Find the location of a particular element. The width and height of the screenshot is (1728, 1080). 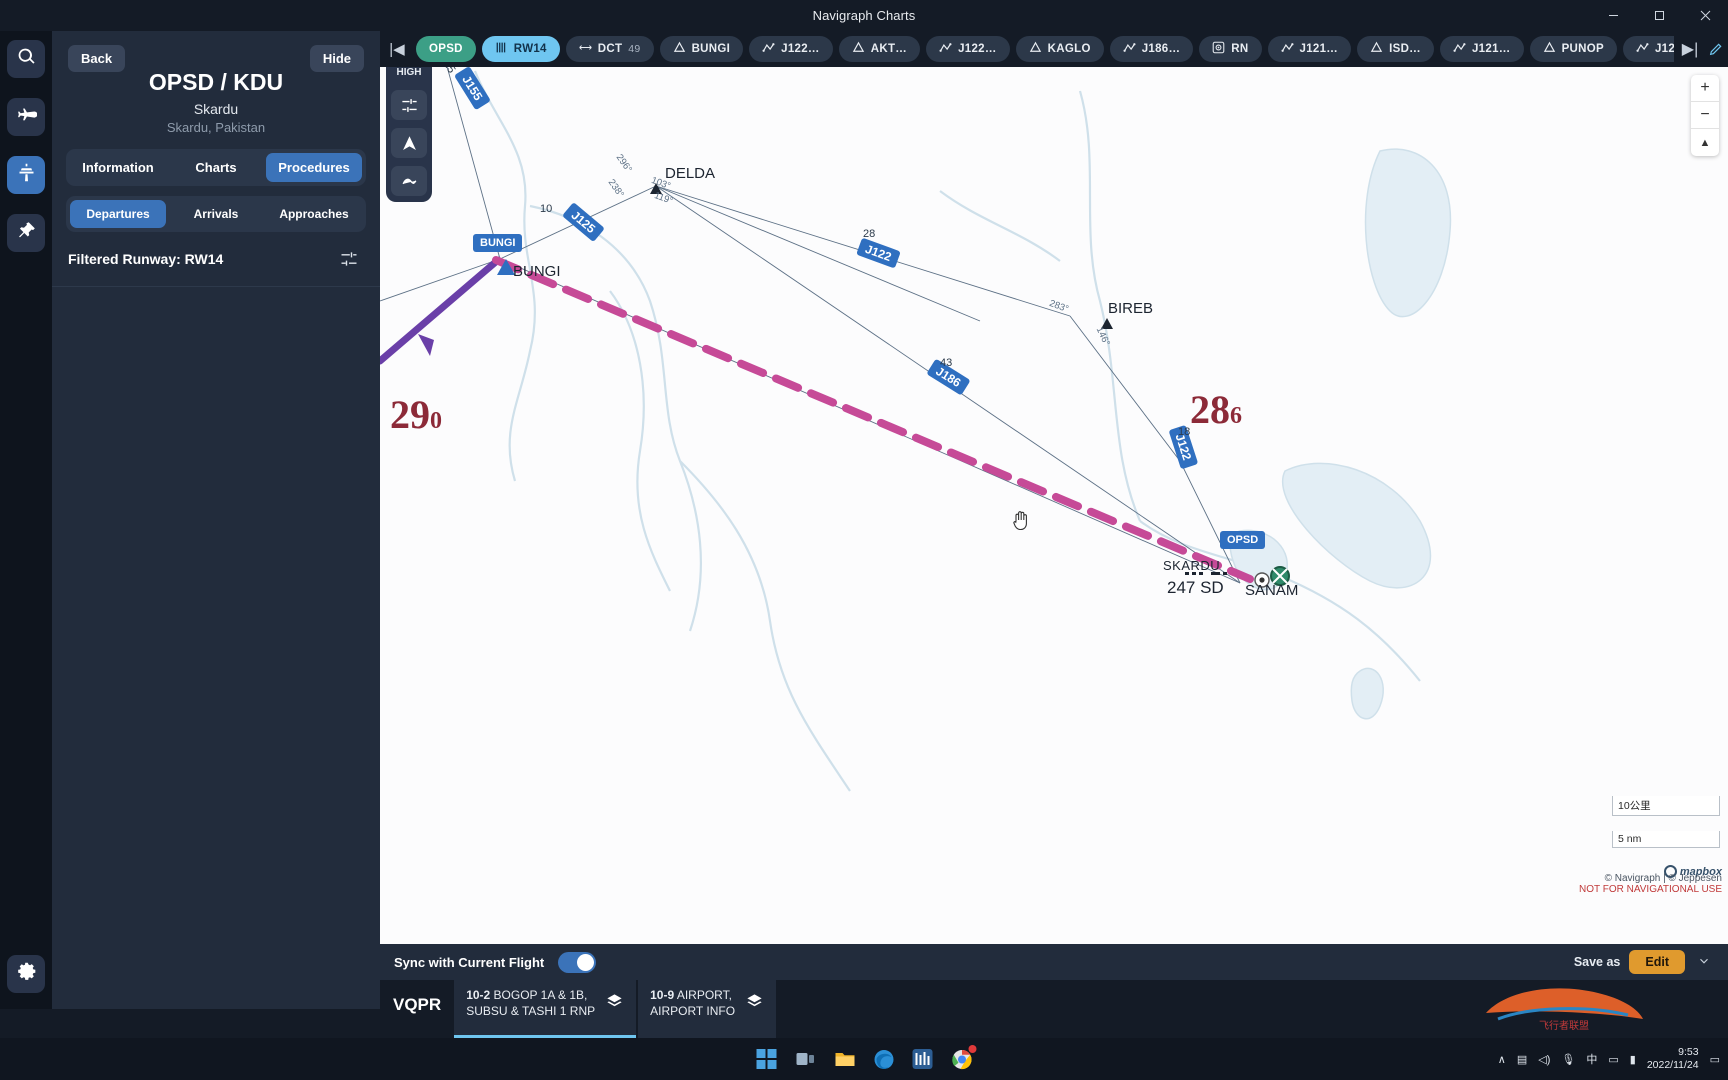

chip-dct: DCT 49 is located at coordinates (609, 49).